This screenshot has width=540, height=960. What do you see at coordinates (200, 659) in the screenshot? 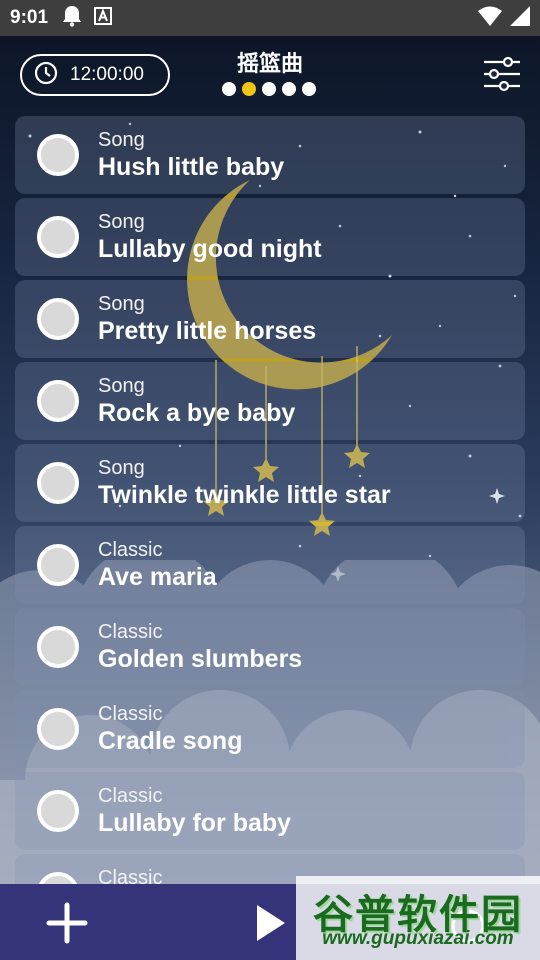
I see `song-title: Golden slumbers` at bounding box center [200, 659].